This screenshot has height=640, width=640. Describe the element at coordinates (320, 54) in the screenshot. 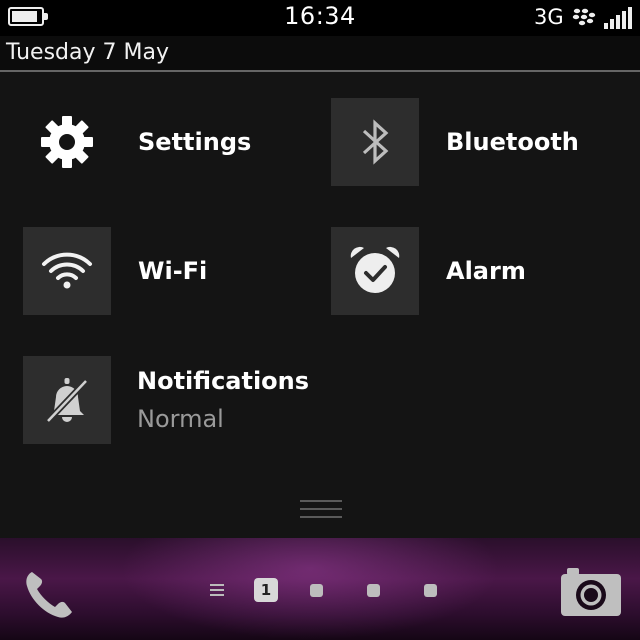

I see `date-bar: Tuesday 7 May` at that location.